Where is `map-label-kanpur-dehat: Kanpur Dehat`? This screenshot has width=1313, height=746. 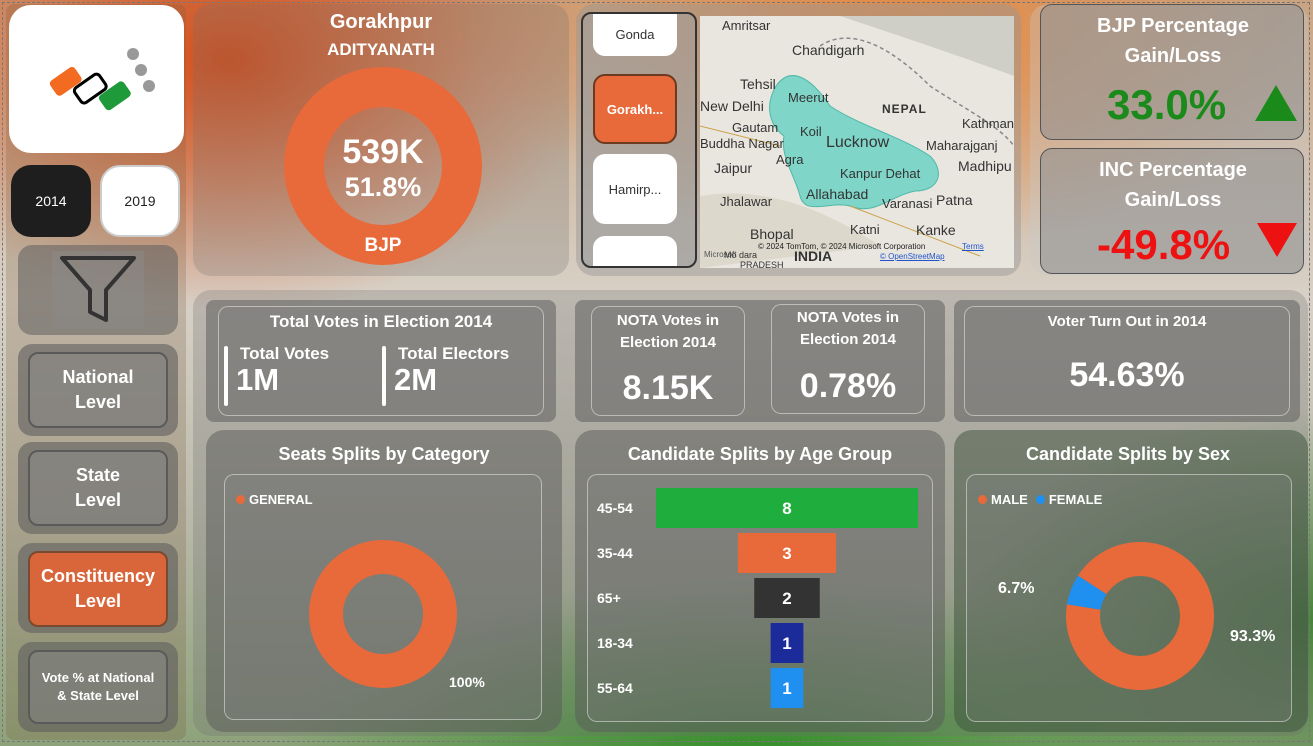
map-label-kanpur-dehat: Kanpur Dehat is located at coordinates (880, 173).